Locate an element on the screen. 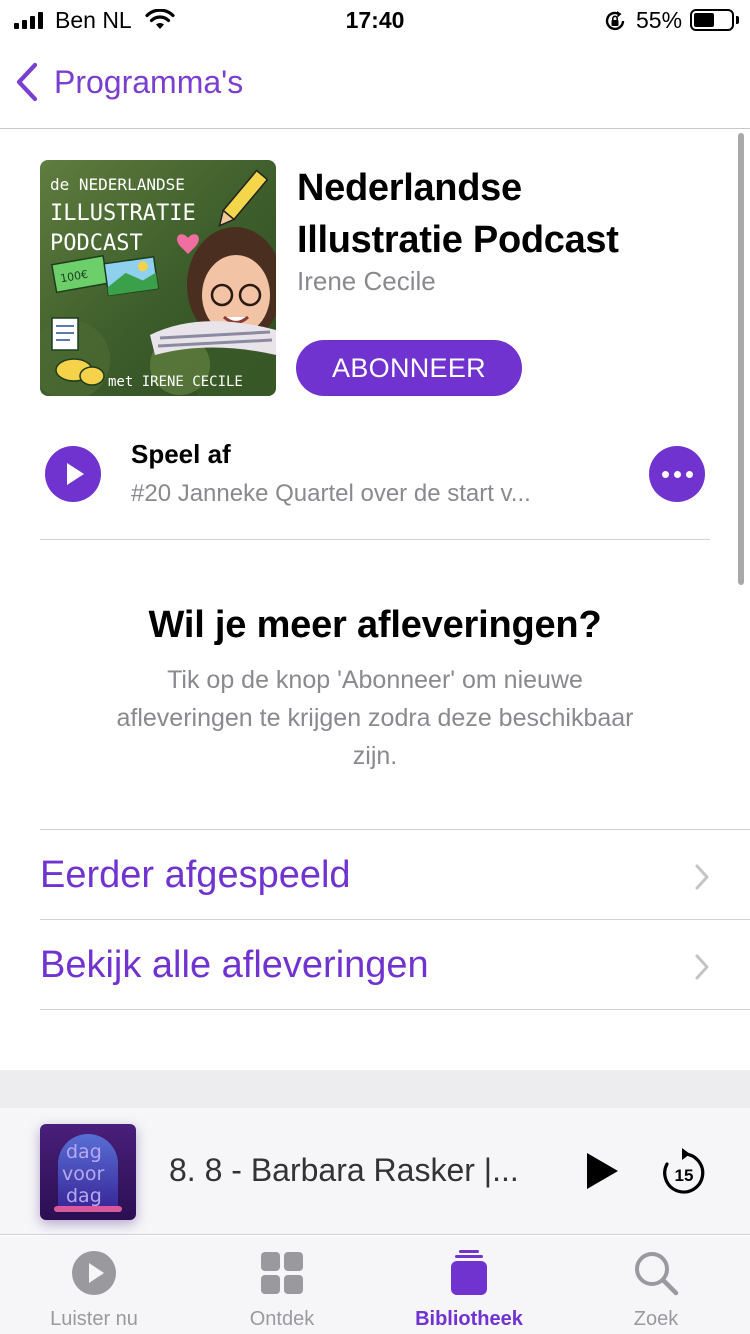 This screenshot has width=750, height=1334. orientation-lock-icon is located at coordinates (615, 23).